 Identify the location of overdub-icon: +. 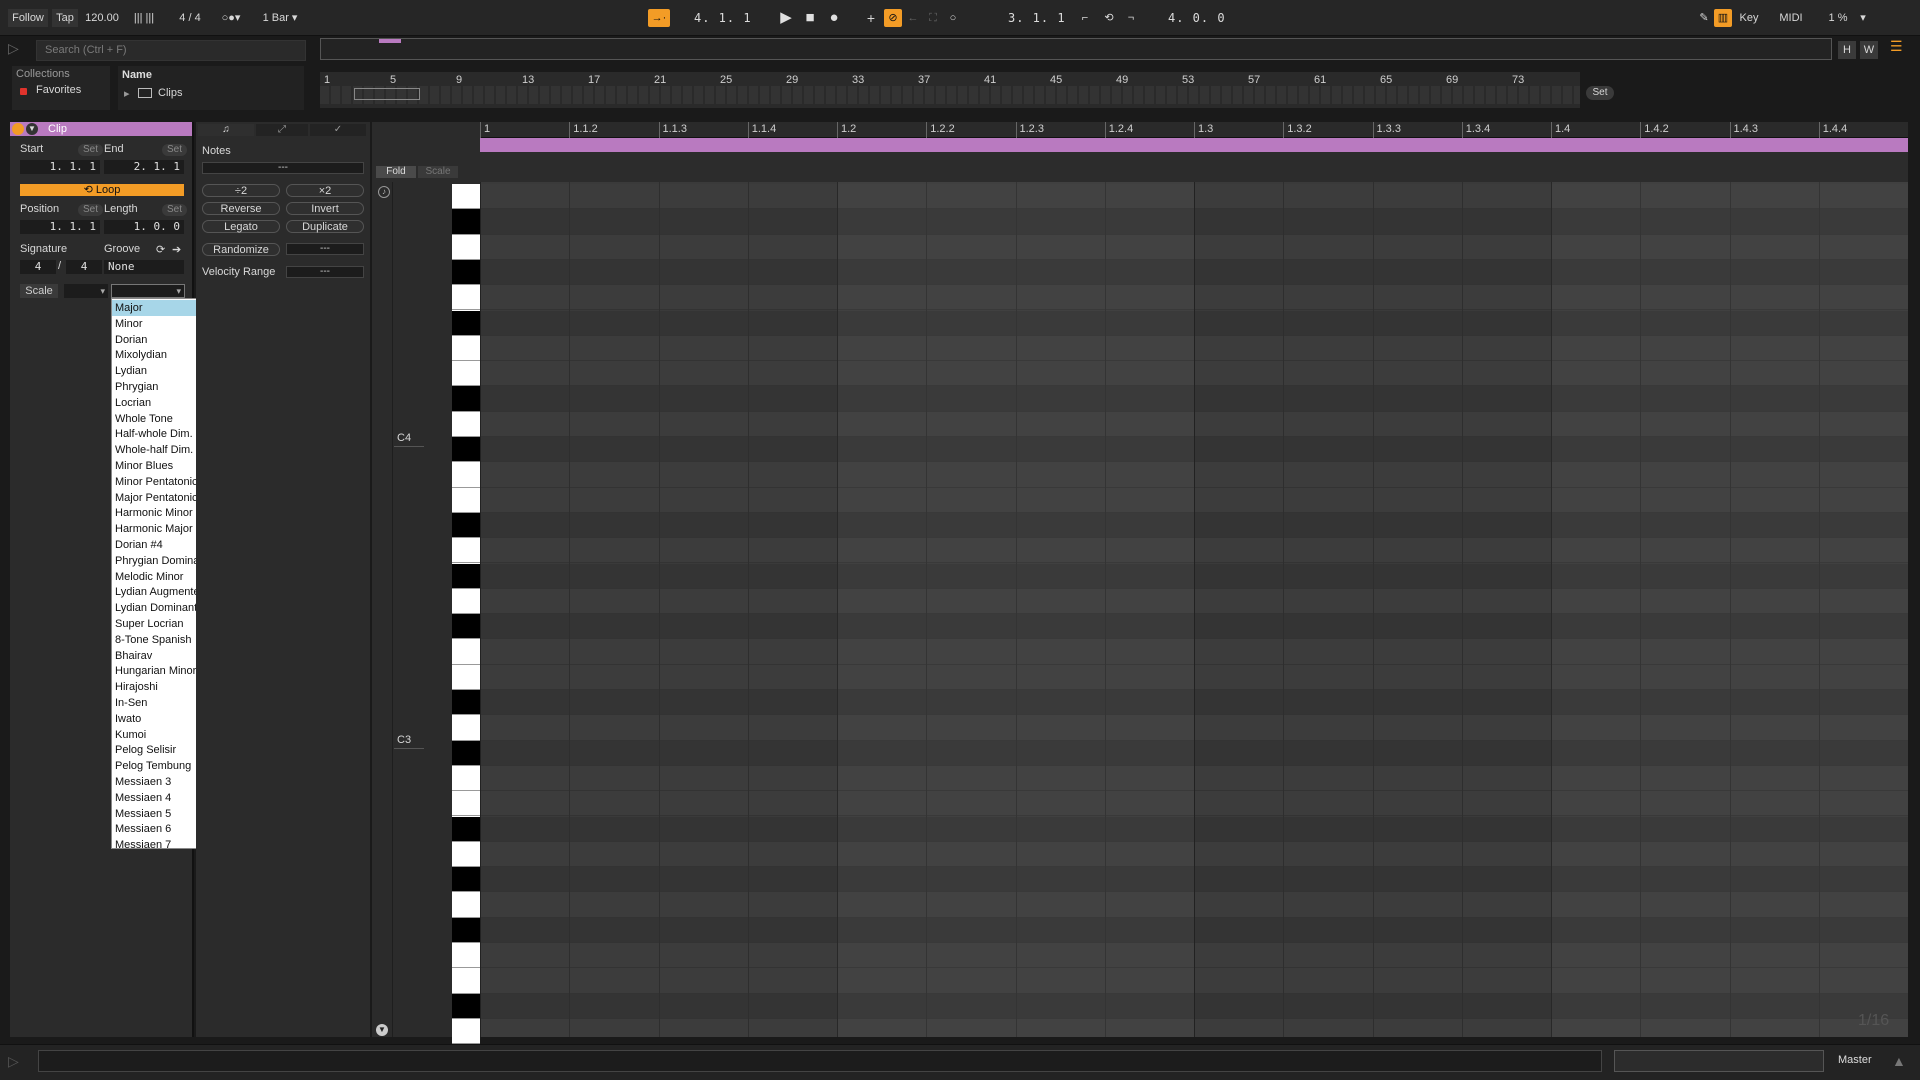
(871, 18).